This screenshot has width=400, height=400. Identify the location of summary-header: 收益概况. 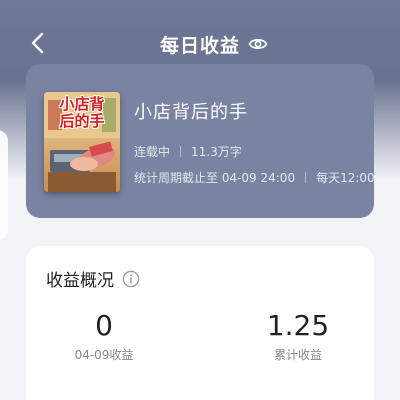
(93, 278).